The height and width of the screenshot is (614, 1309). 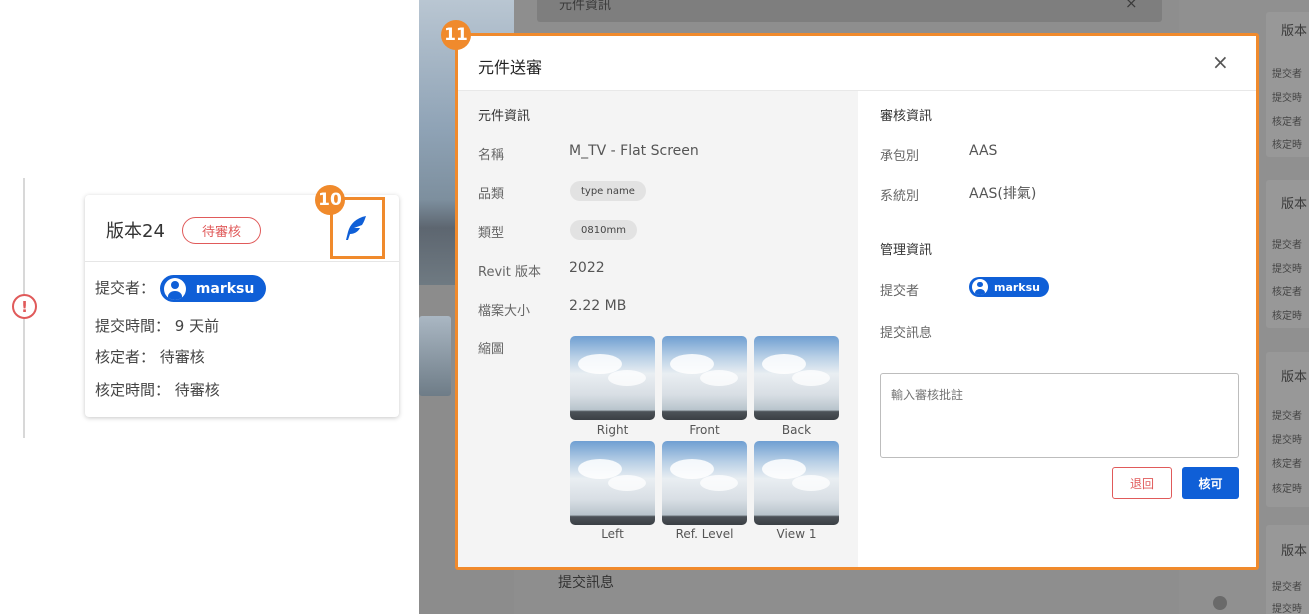 I want to click on name-value: M_TV - Flat Screen, so click(x=634, y=151).